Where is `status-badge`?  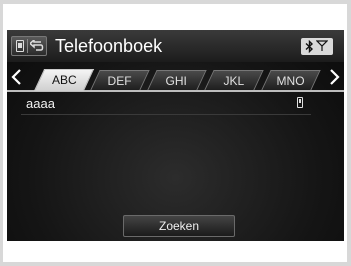 status-badge is located at coordinates (317, 46).